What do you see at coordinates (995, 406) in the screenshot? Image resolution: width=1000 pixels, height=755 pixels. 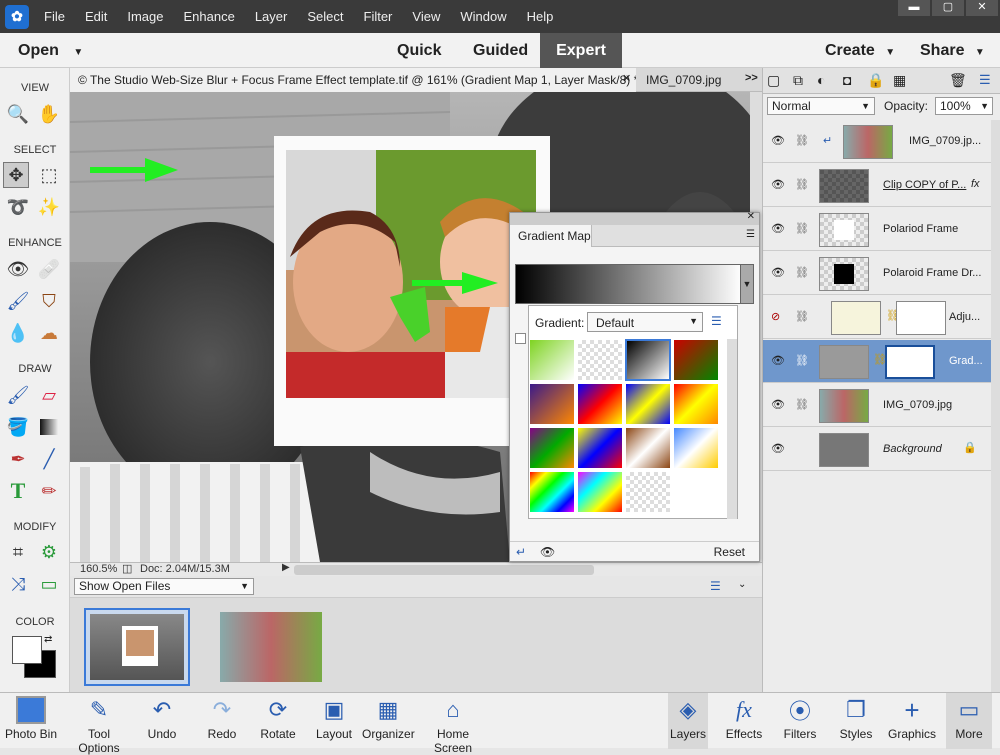 I see `layers-scrollbar` at bounding box center [995, 406].